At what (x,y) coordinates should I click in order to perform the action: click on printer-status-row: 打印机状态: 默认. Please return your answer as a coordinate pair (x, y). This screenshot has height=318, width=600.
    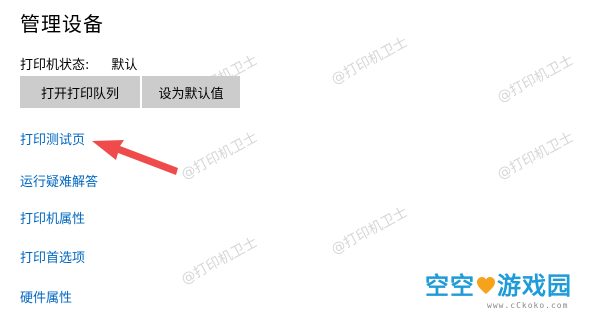
    Looking at the image, I should click on (78, 63).